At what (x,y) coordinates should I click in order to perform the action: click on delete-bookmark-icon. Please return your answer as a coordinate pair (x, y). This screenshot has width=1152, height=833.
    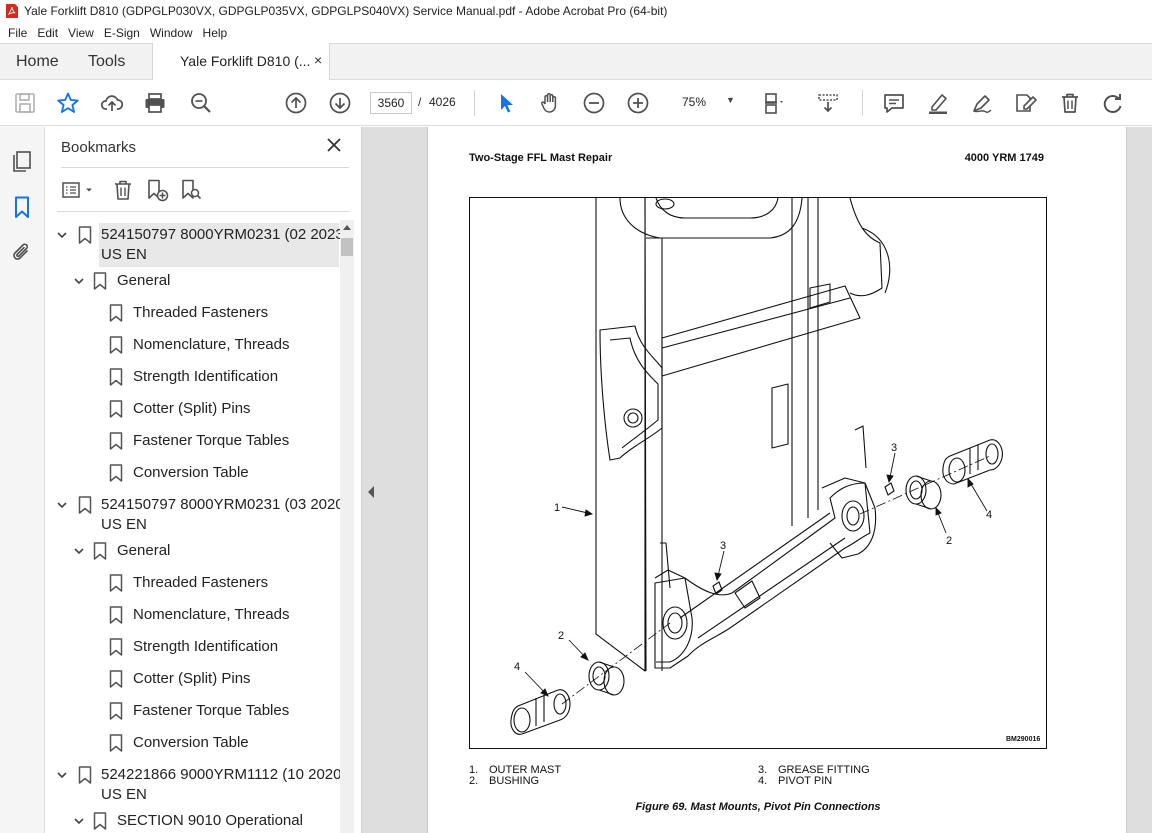
    Looking at the image, I should click on (123, 190).